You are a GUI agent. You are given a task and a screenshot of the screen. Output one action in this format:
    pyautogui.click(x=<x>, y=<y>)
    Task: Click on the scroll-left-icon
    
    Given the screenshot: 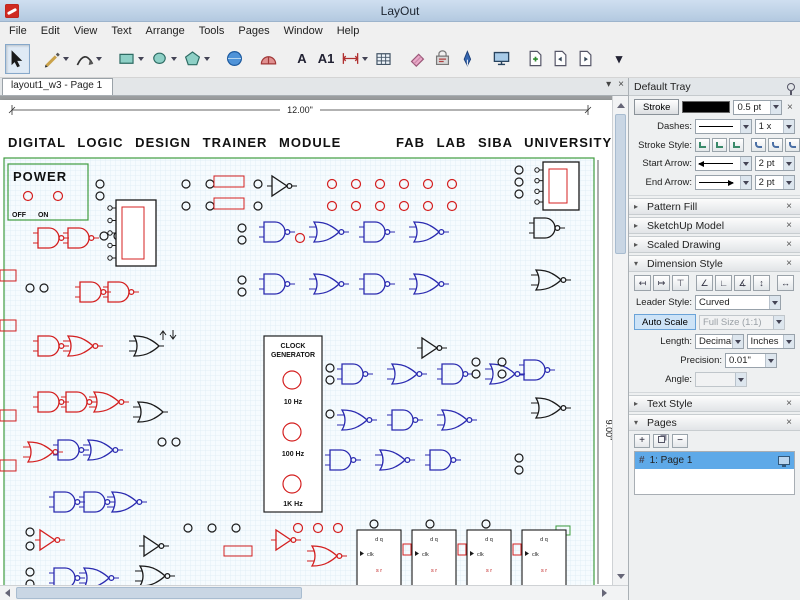 What is the action you would take?
    pyautogui.click(x=7, y=593)
    